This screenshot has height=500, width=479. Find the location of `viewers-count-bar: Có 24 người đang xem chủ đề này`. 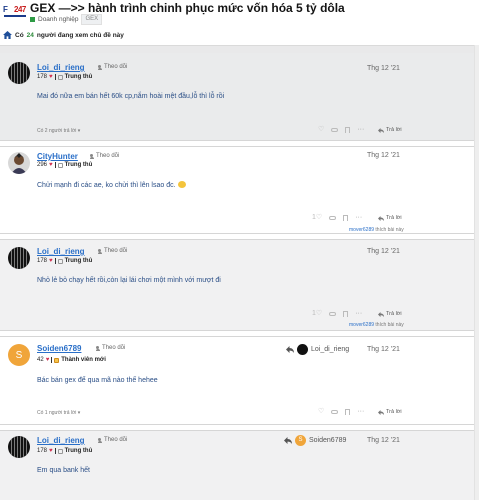

viewers-count-bar: Có 24 người đang xem chủ đề này is located at coordinates (63, 35).